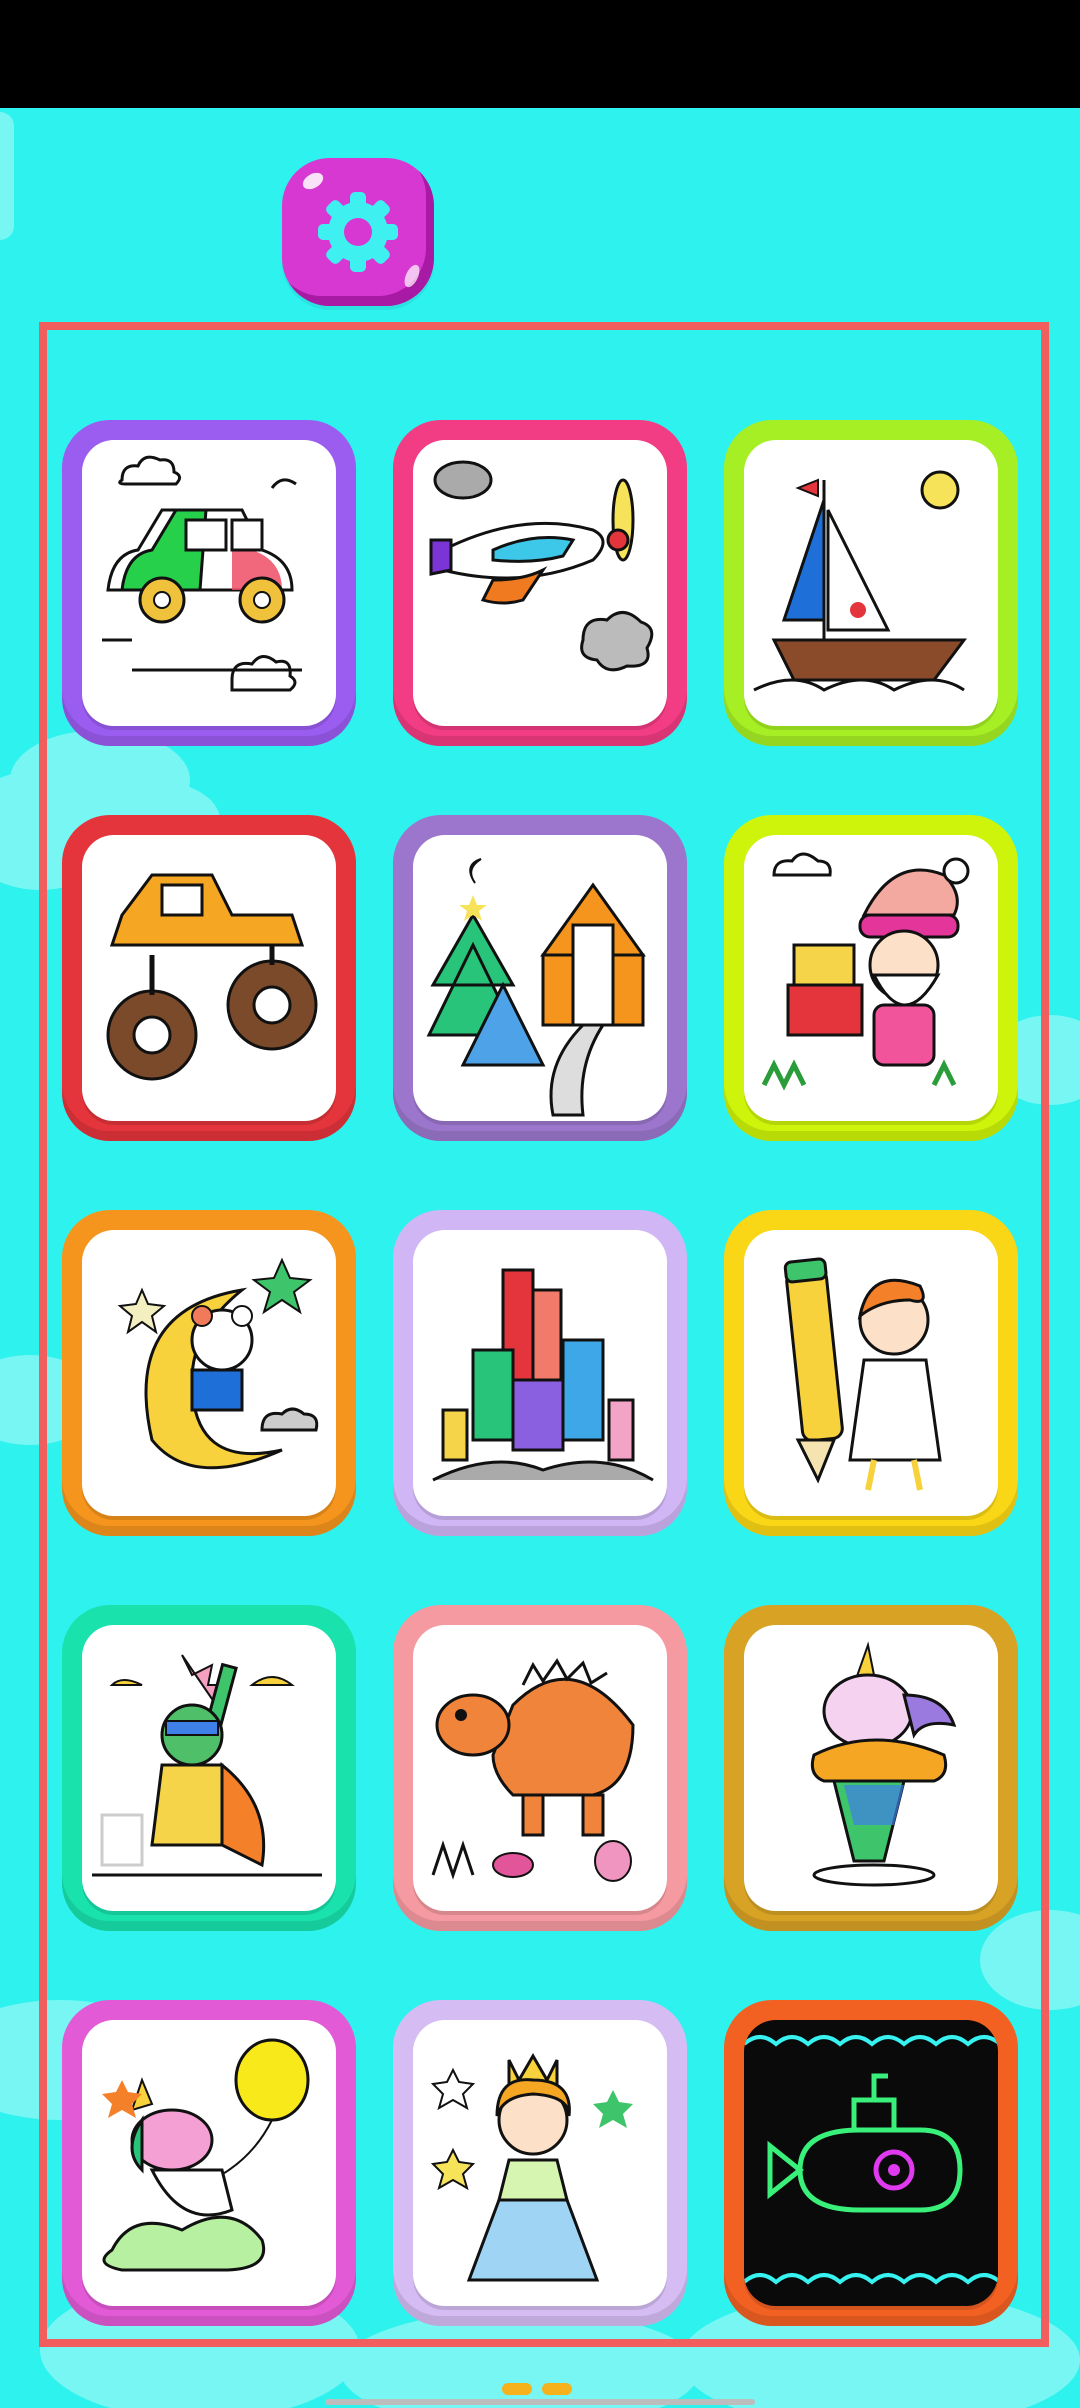  I want to click on coloring-card-dinosaur, so click(540, 1768).